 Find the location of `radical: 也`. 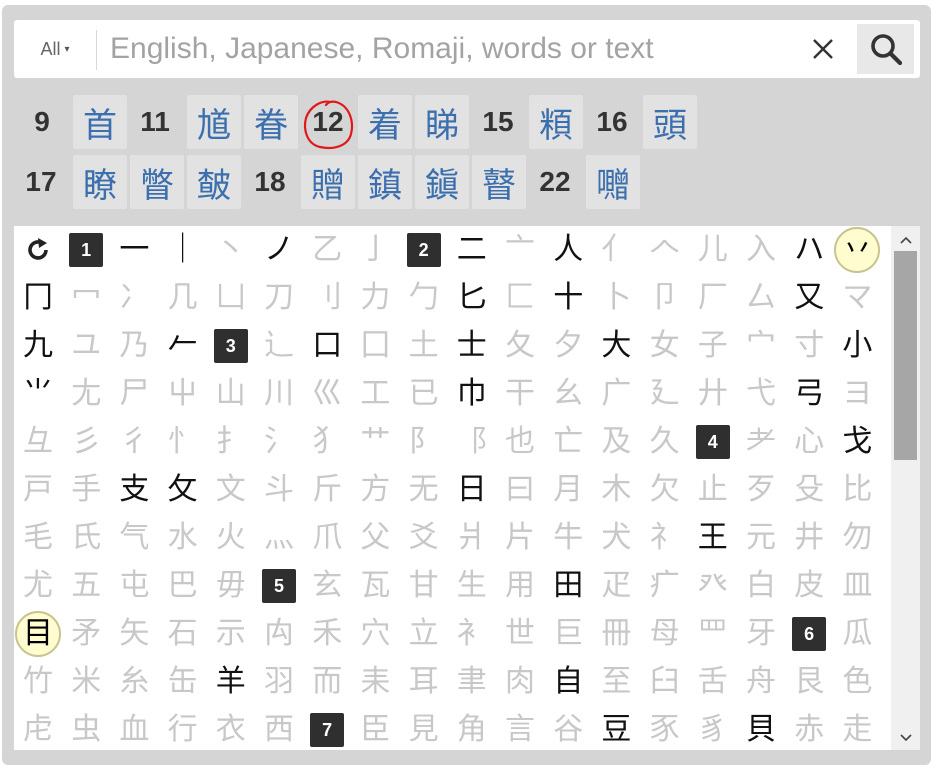

radical: 也 is located at coordinates (520, 442).